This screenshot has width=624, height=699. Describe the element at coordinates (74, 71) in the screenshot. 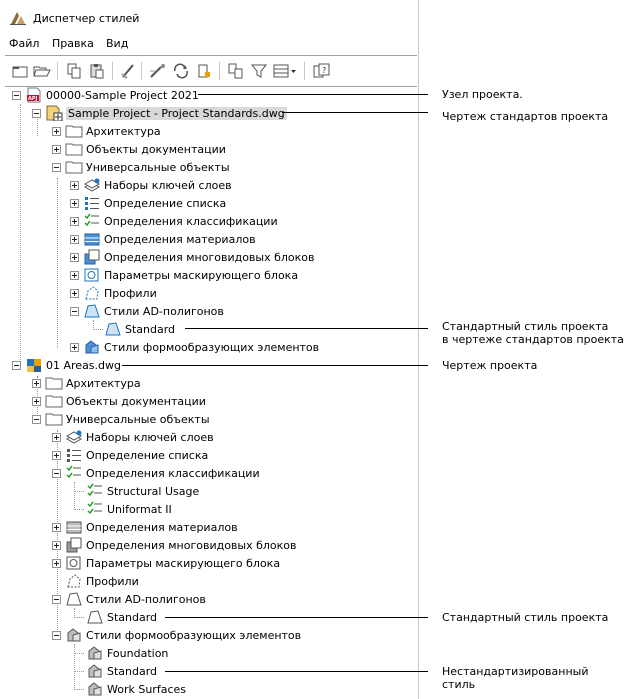

I see `copy-icon` at that location.